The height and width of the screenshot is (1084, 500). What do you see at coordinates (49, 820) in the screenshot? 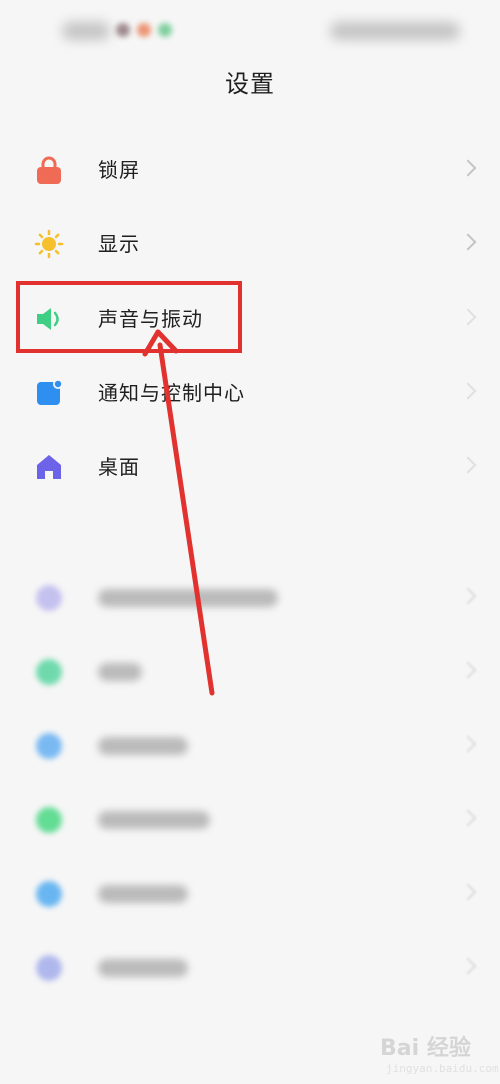
I see `battery-icon` at bounding box center [49, 820].